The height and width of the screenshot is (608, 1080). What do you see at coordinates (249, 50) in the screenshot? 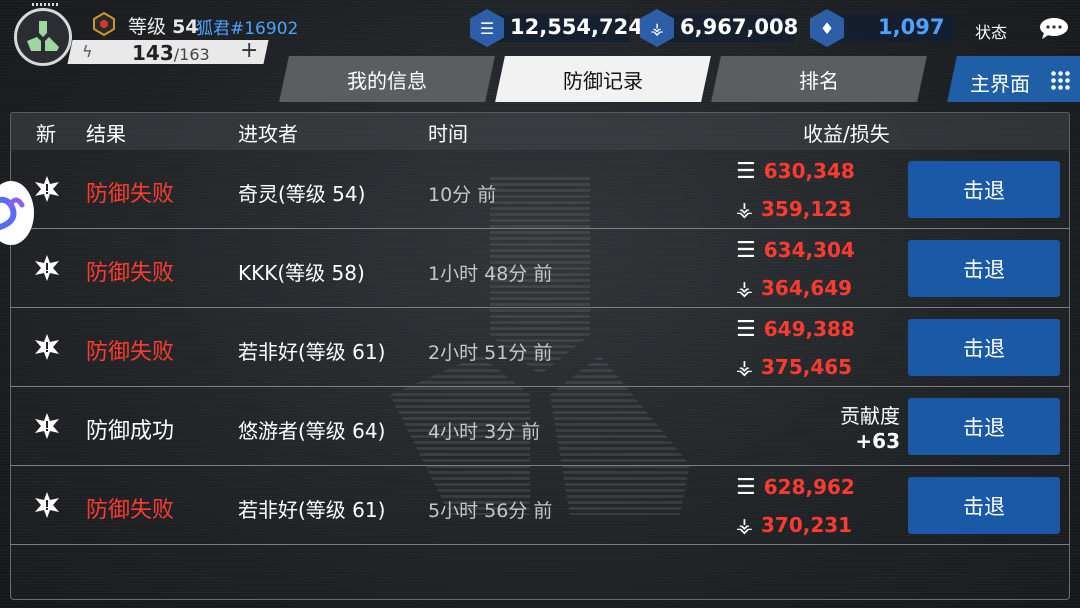
I see `add-stamina-button: +` at bounding box center [249, 50].